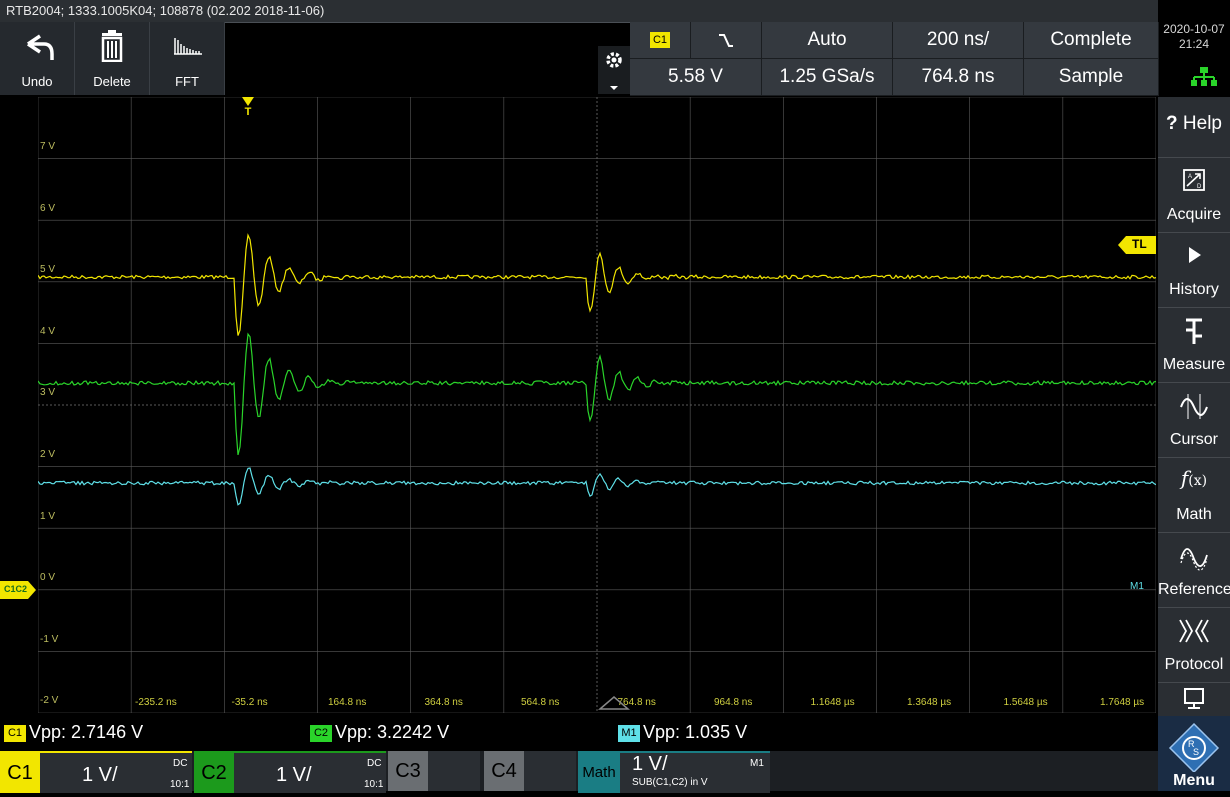  Describe the element at coordinates (374, 784) in the screenshot. I see `channel-c2-probe: 10:1` at that location.